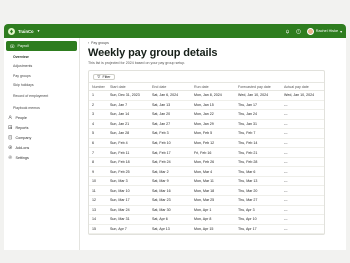  I want to click on cell-number: 6, so click(98, 143).